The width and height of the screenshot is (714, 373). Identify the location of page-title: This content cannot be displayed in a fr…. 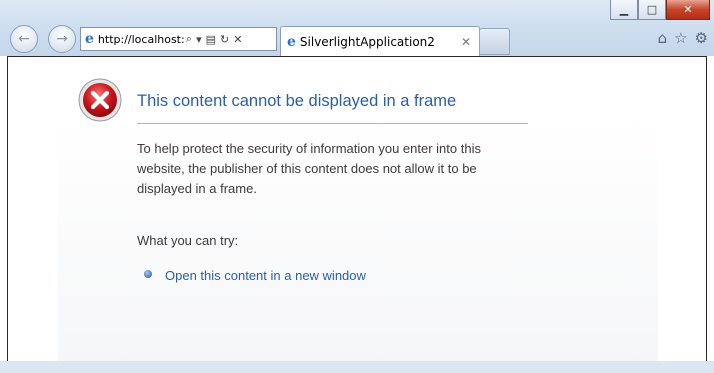
(297, 101).